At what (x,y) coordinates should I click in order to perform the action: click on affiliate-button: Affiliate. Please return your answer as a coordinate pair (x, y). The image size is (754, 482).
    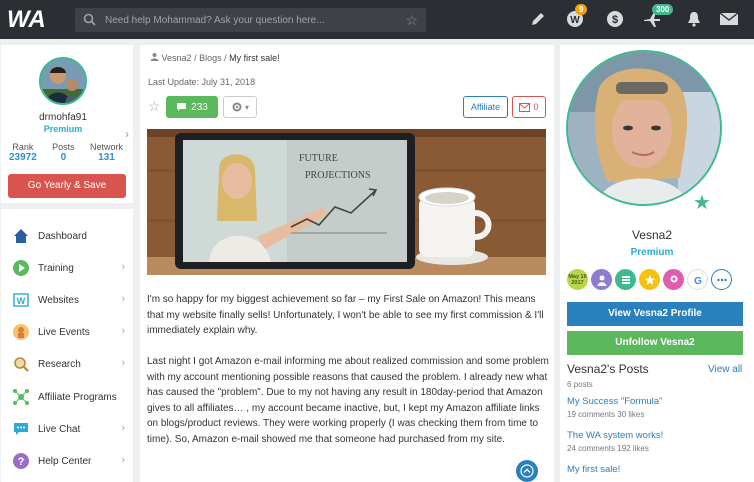
    Looking at the image, I should click on (485, 107).